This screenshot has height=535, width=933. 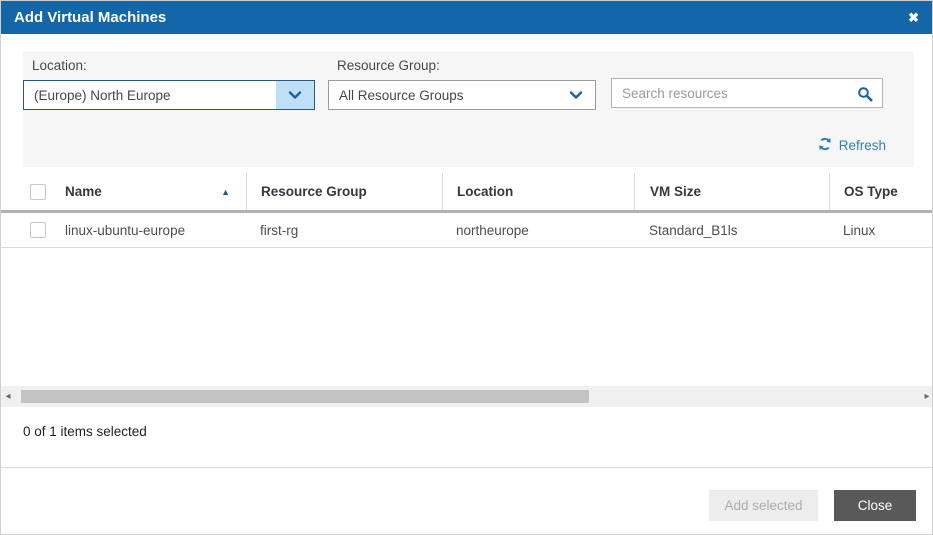 I want to click on scrollbar-thumb, so click(x=305, y=396).